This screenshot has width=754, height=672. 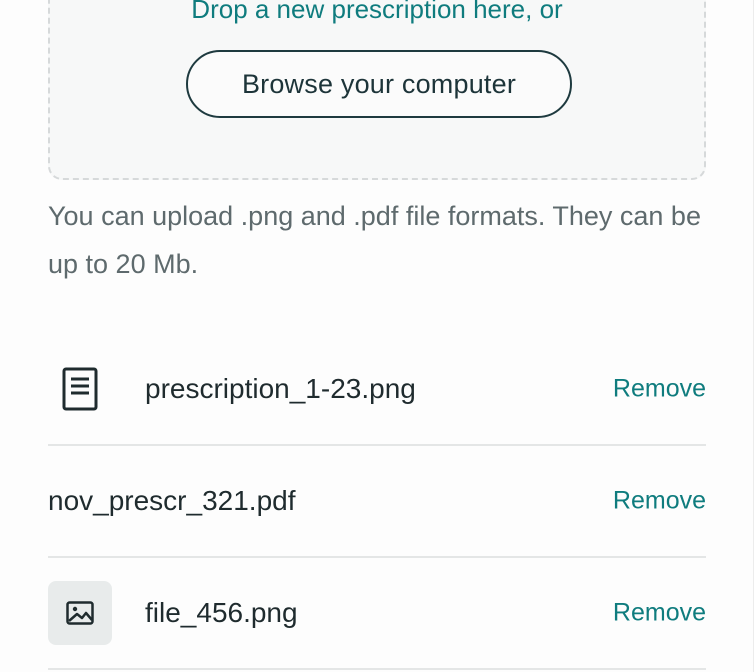 What do you see at coordinates (377, 12) in the screenshot?
I see `dropzone-prompt: Drop a new prescription here, or` at bounding box center [377, 12].